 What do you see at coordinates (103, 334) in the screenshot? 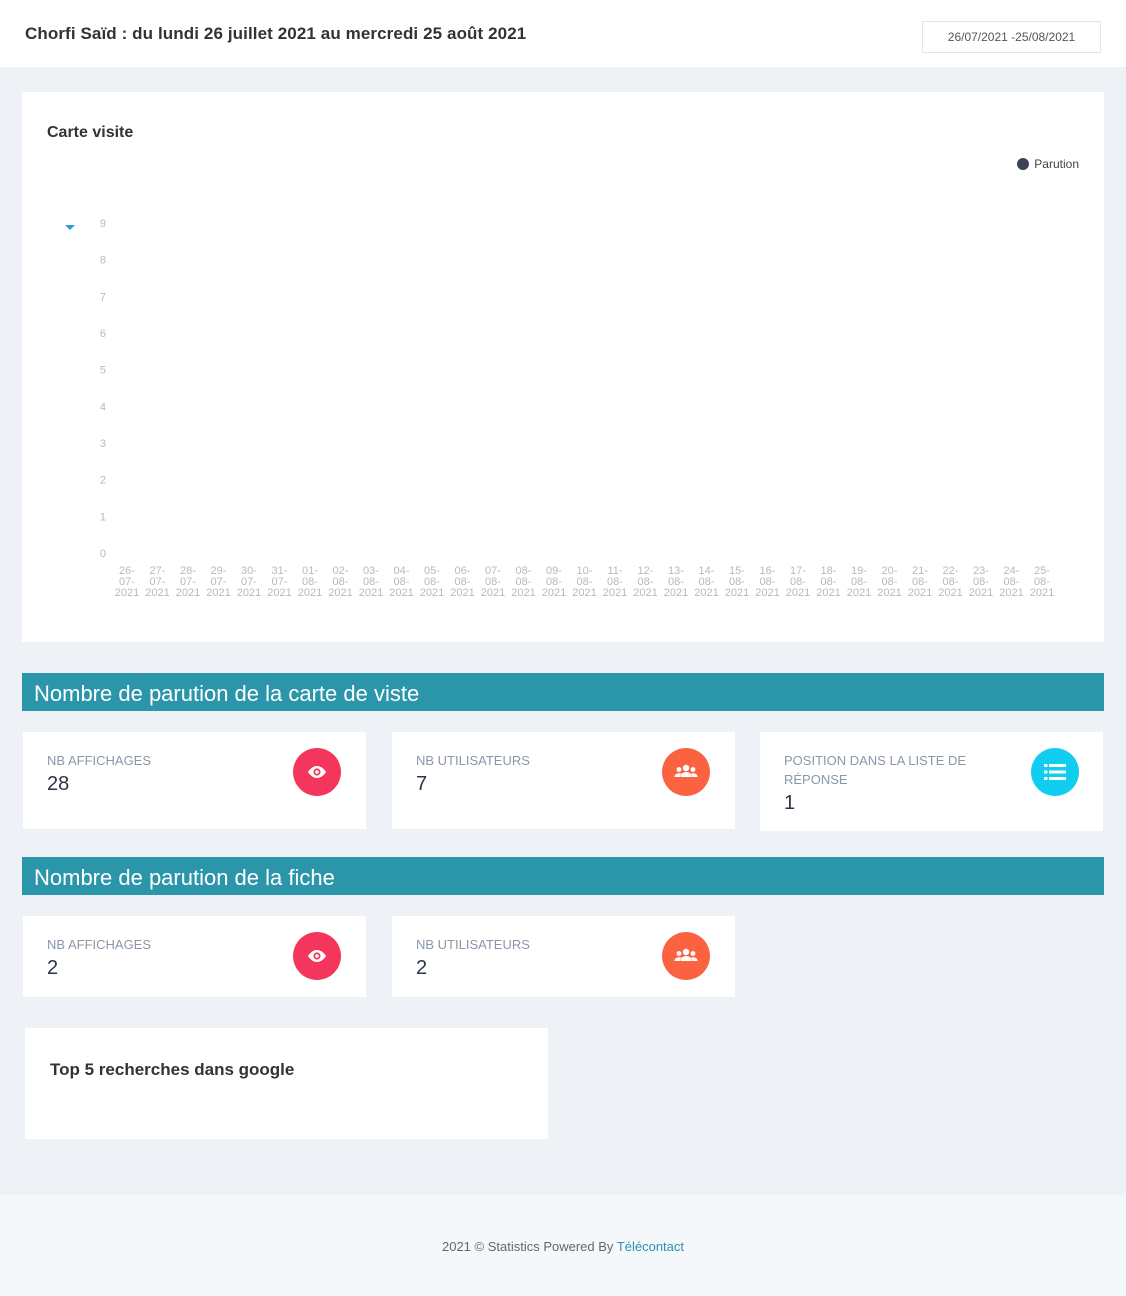
I see `y-tick-label: 6` at bounding box center [103, 334].